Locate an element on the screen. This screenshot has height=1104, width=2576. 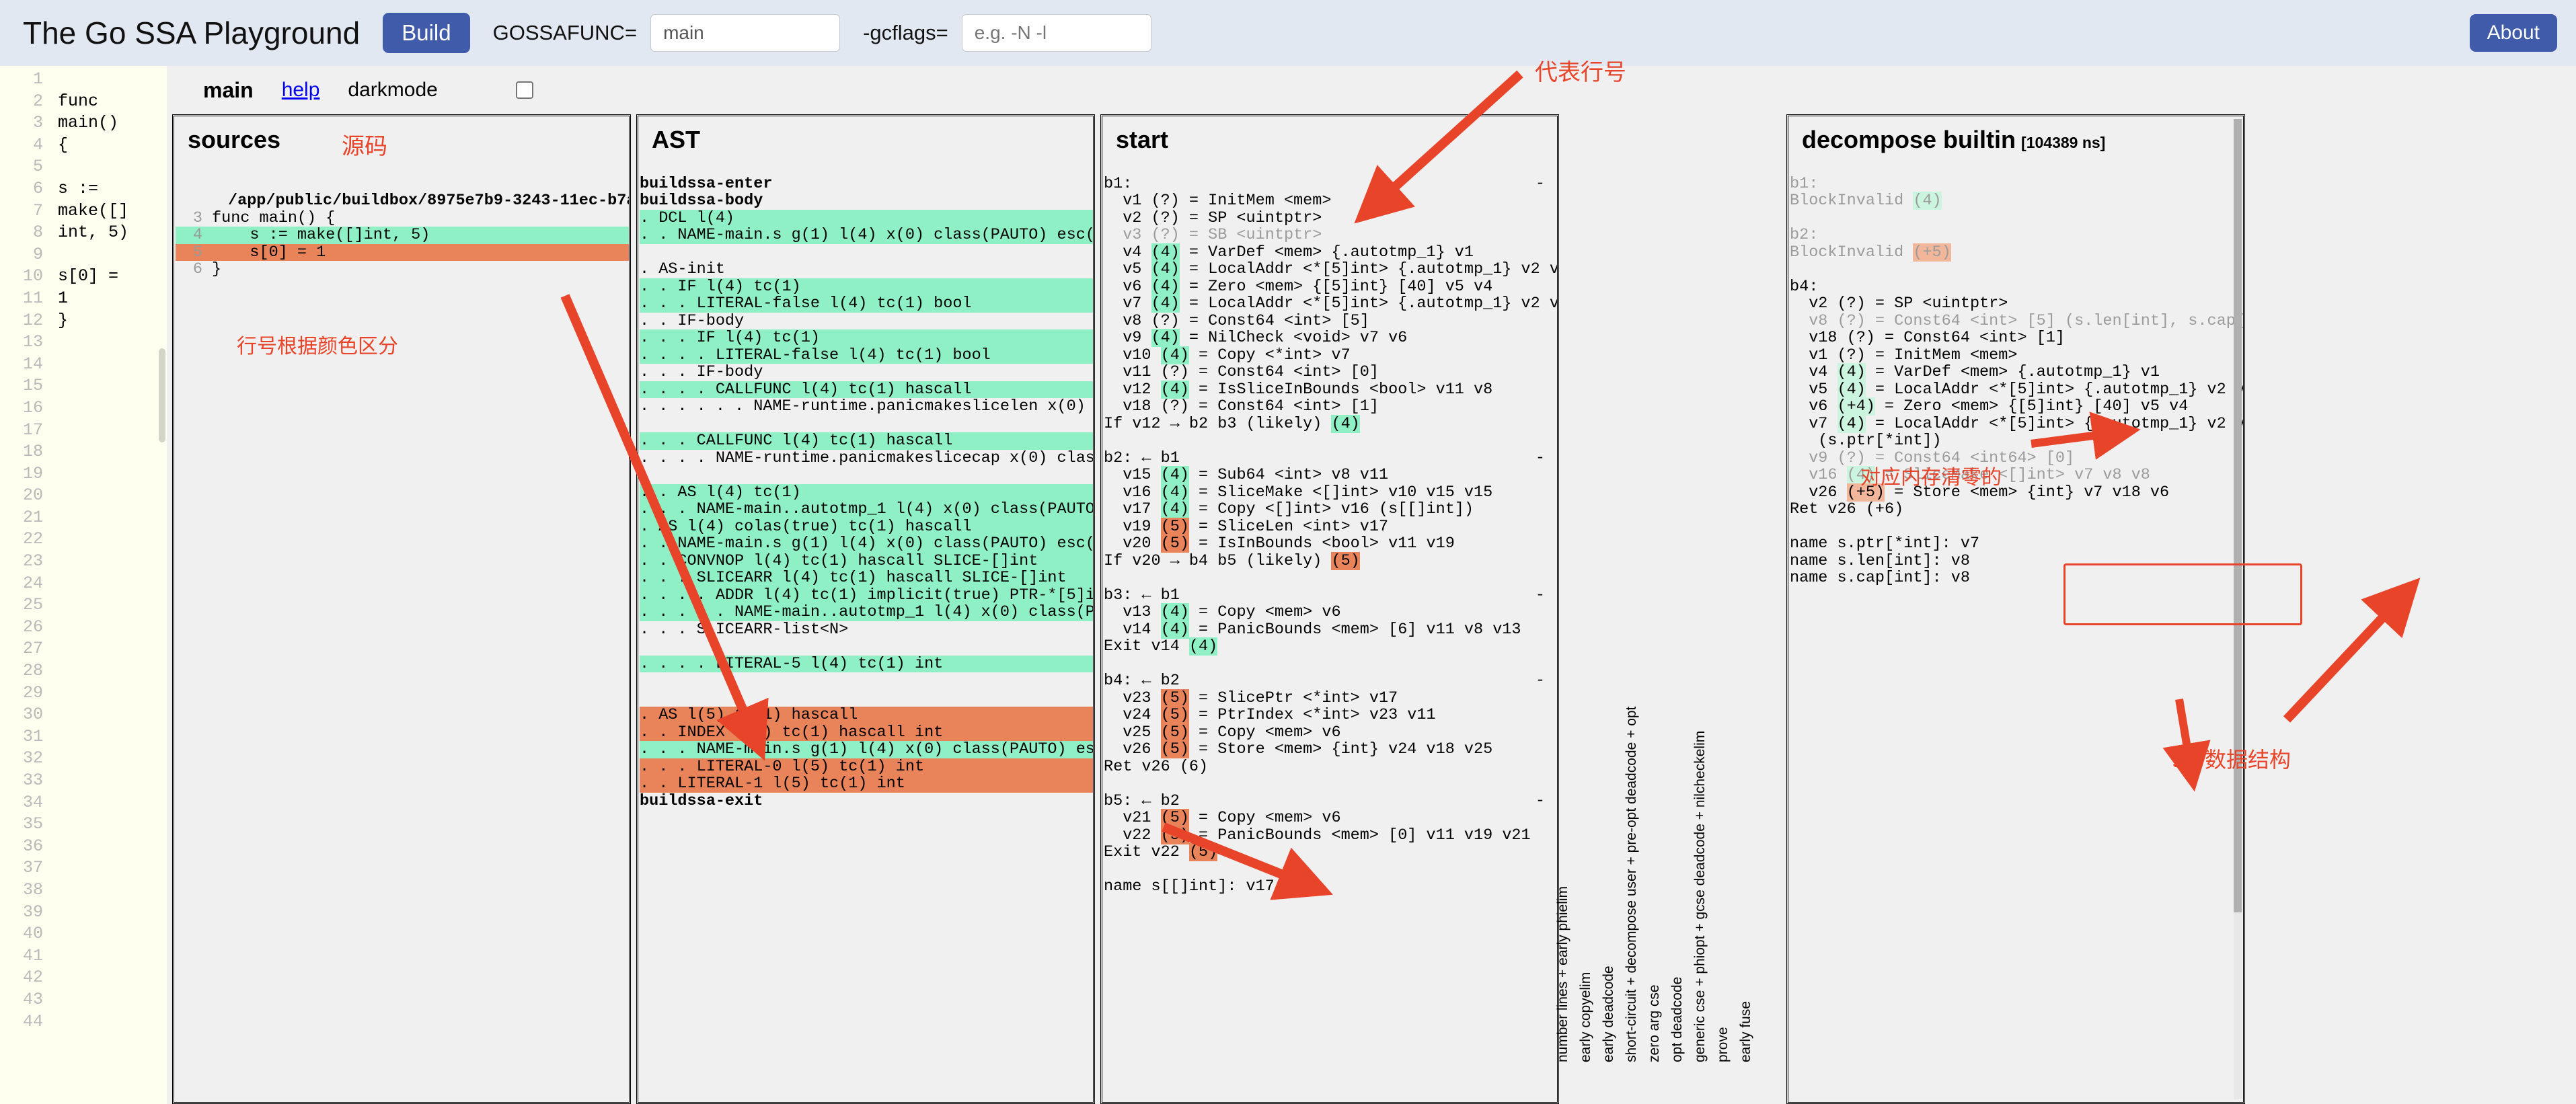
editor-line-number: 12 is located at coordinates (32, 320).